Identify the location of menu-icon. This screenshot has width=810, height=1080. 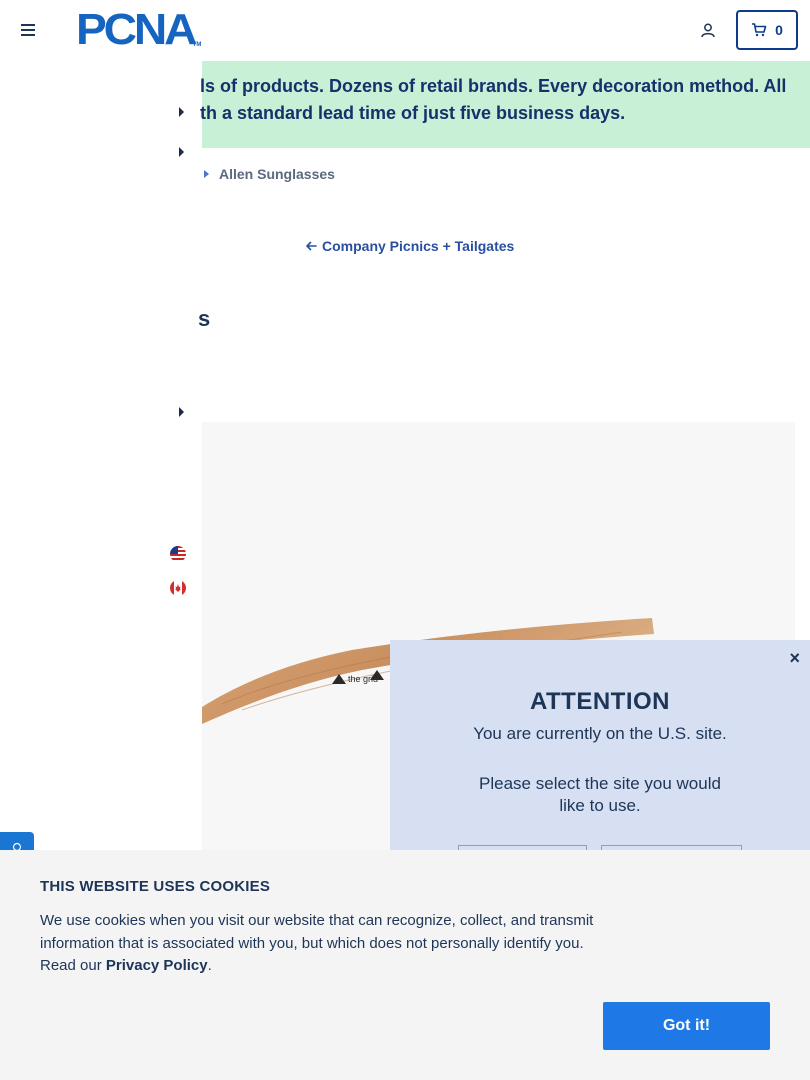
(28, 30).